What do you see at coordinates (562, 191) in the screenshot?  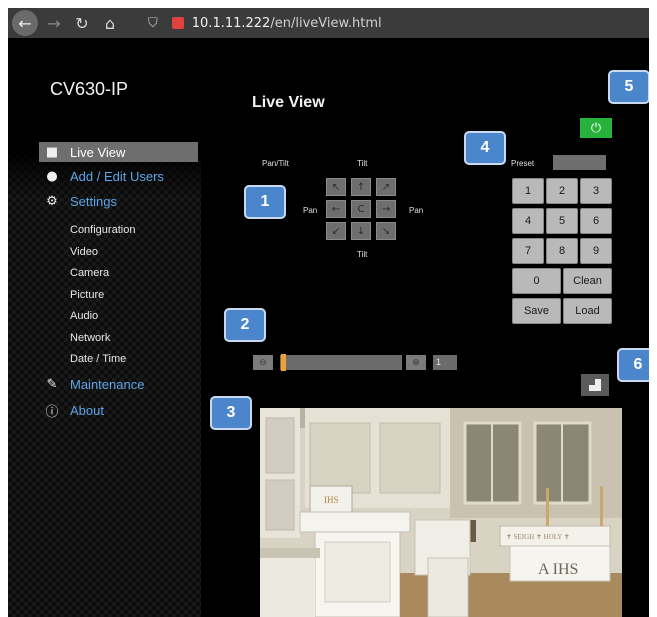 I see `keypad-2-button: 2` at bounding box center [562, 191].